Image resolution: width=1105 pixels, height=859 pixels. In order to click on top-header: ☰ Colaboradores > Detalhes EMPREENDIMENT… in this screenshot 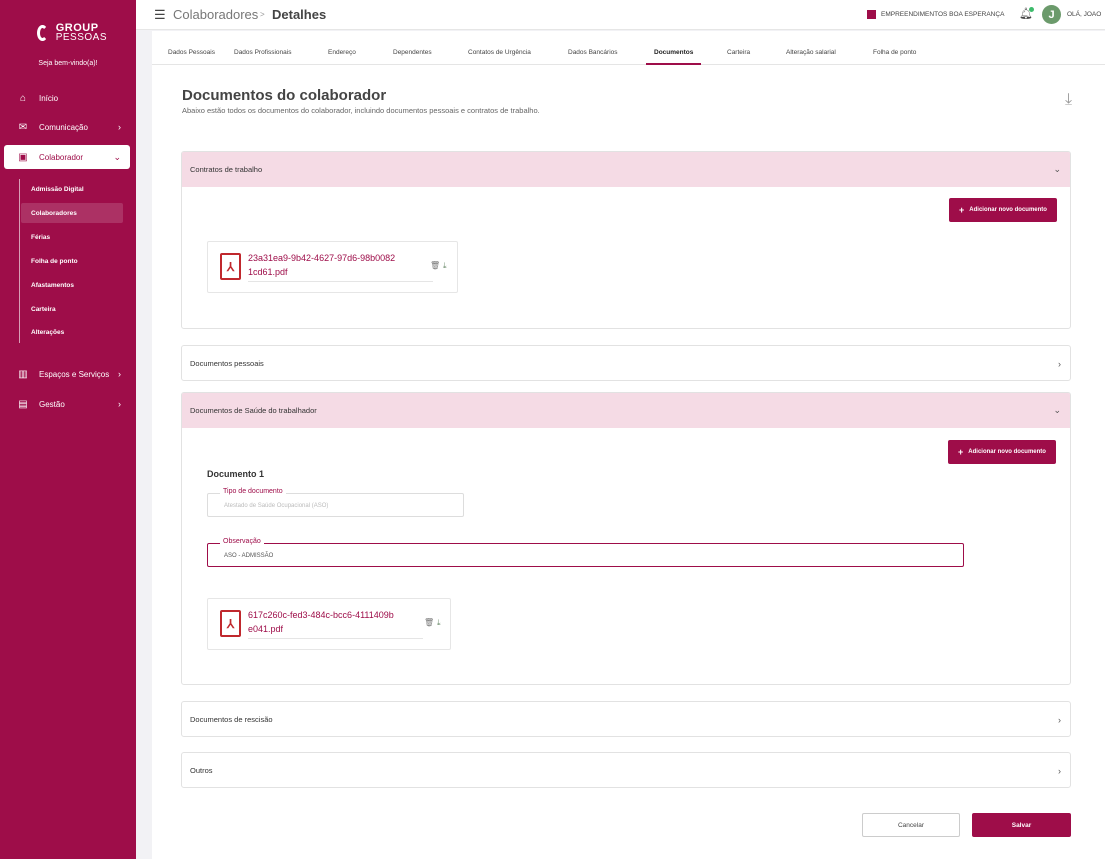, I will do `click(620, 15)`.